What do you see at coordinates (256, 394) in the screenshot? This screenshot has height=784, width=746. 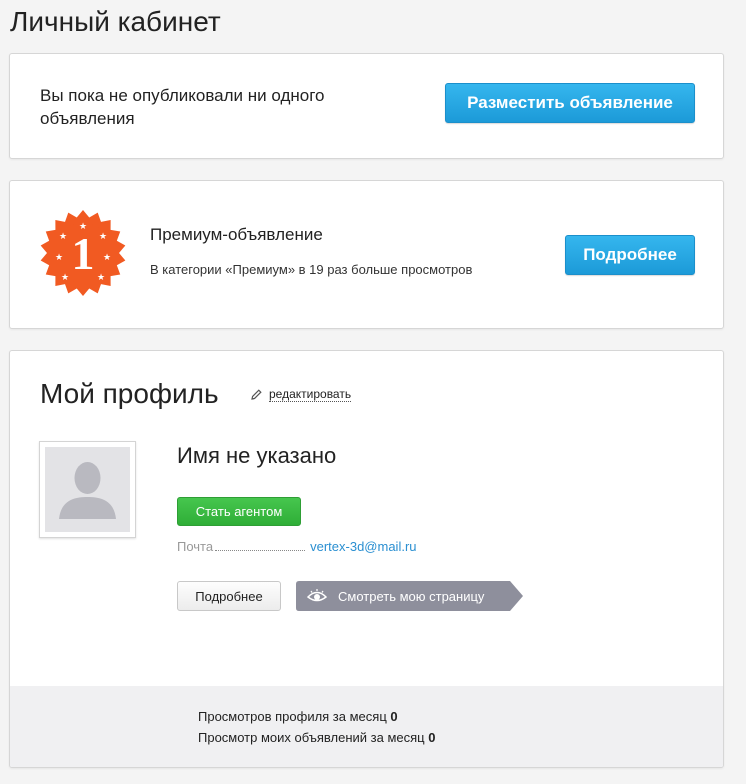 I see `pencil-icon` at bounding box center [256, 394].